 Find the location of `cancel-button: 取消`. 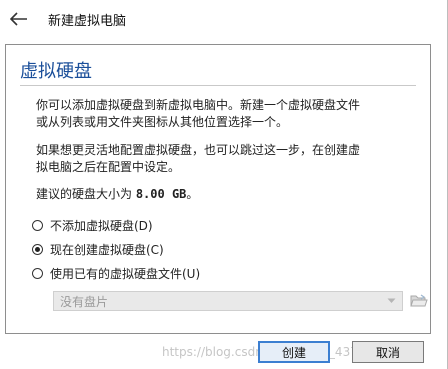

cancel-button: 取消 is located at coordinates (388, 352).